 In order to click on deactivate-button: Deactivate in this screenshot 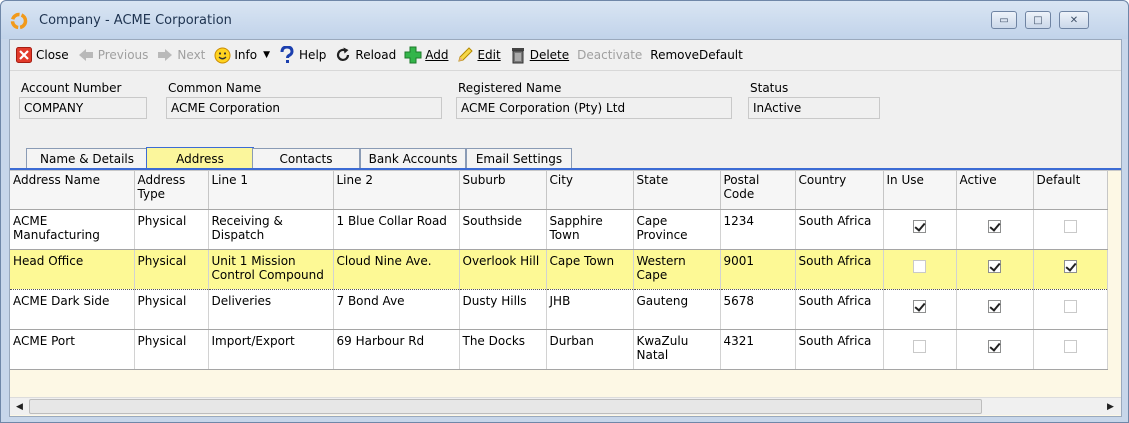, I will do `click(610, 55)`.